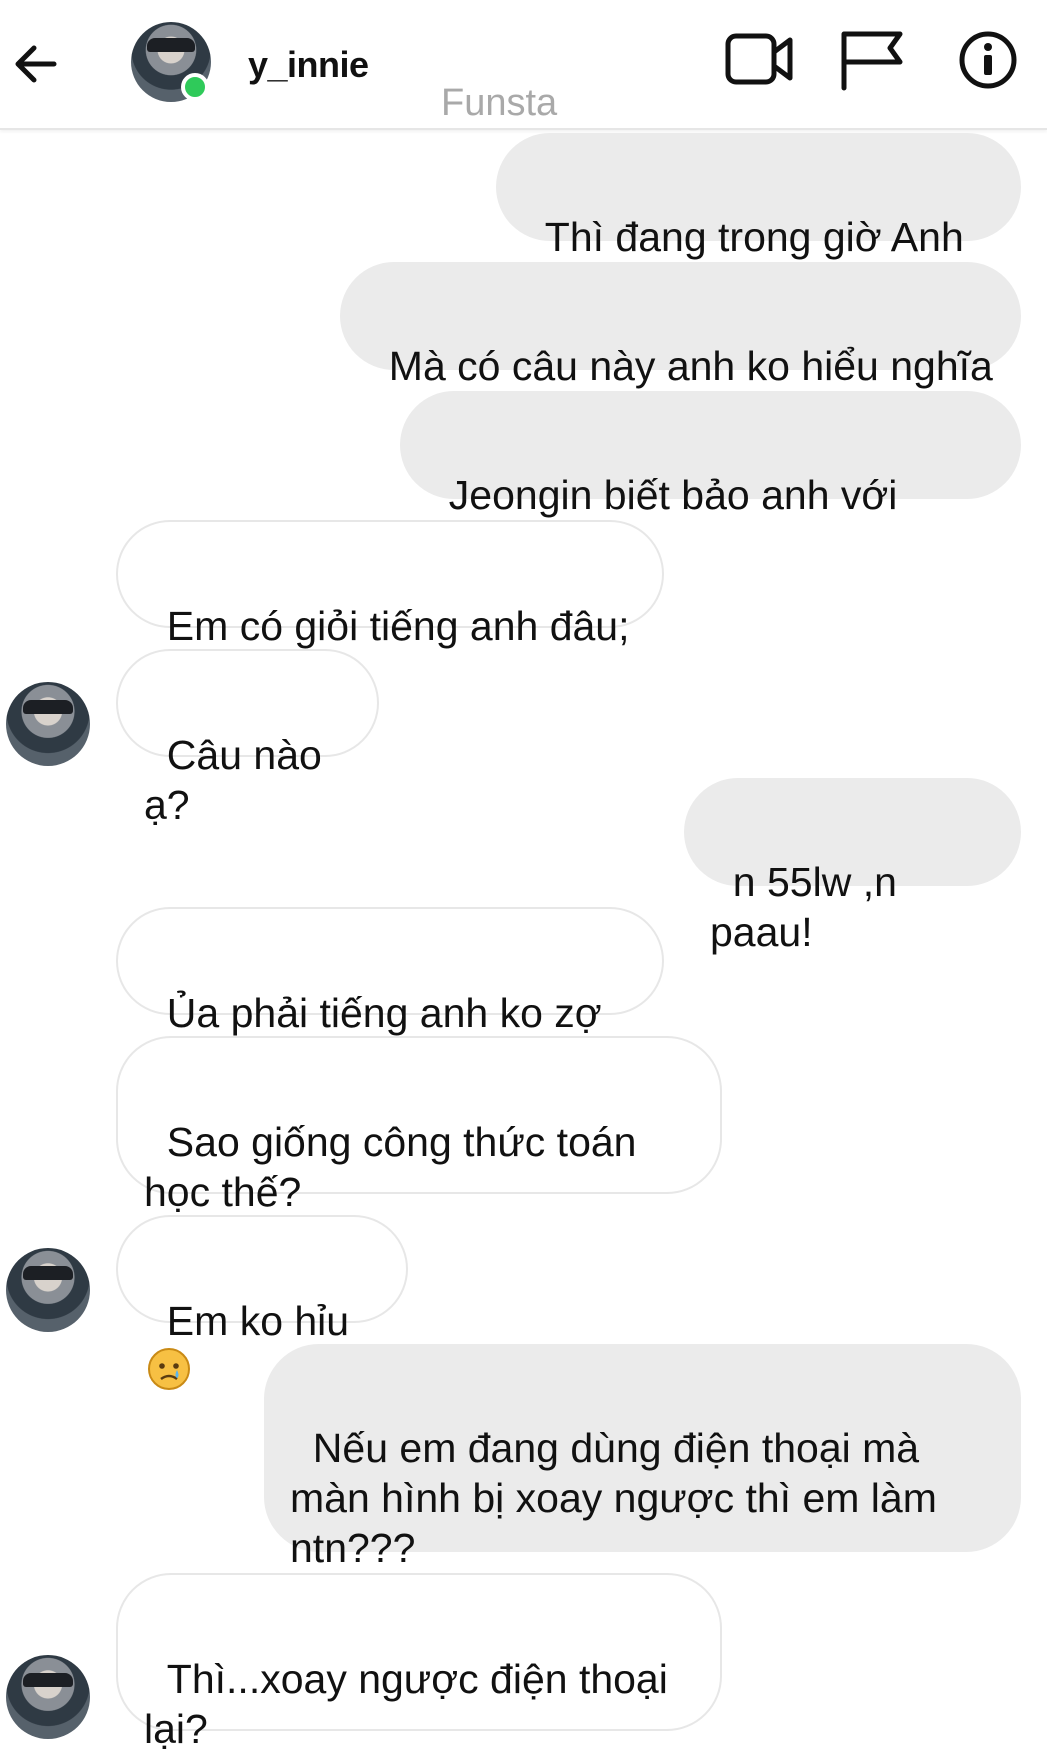 This screenshot has width=1047, height=1754. What do you see at coordinates (680, 325) in the screenshot?
I see `outgoing-message: Mà có câu này anh ko hiểu nghĩa` at bounding box center [680, 325].